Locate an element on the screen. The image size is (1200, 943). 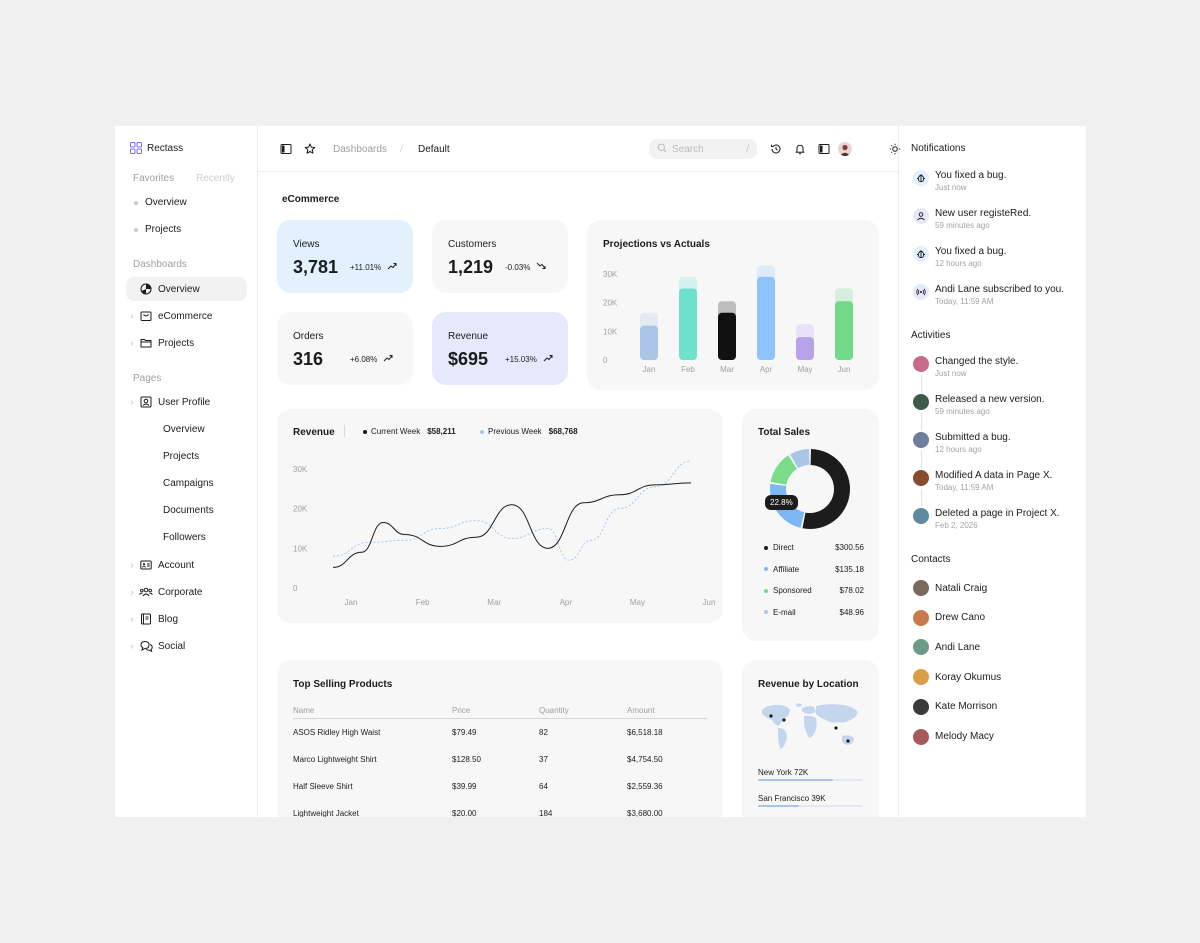
kpi-delta: -0.03% is located at coordinates (525, 267).